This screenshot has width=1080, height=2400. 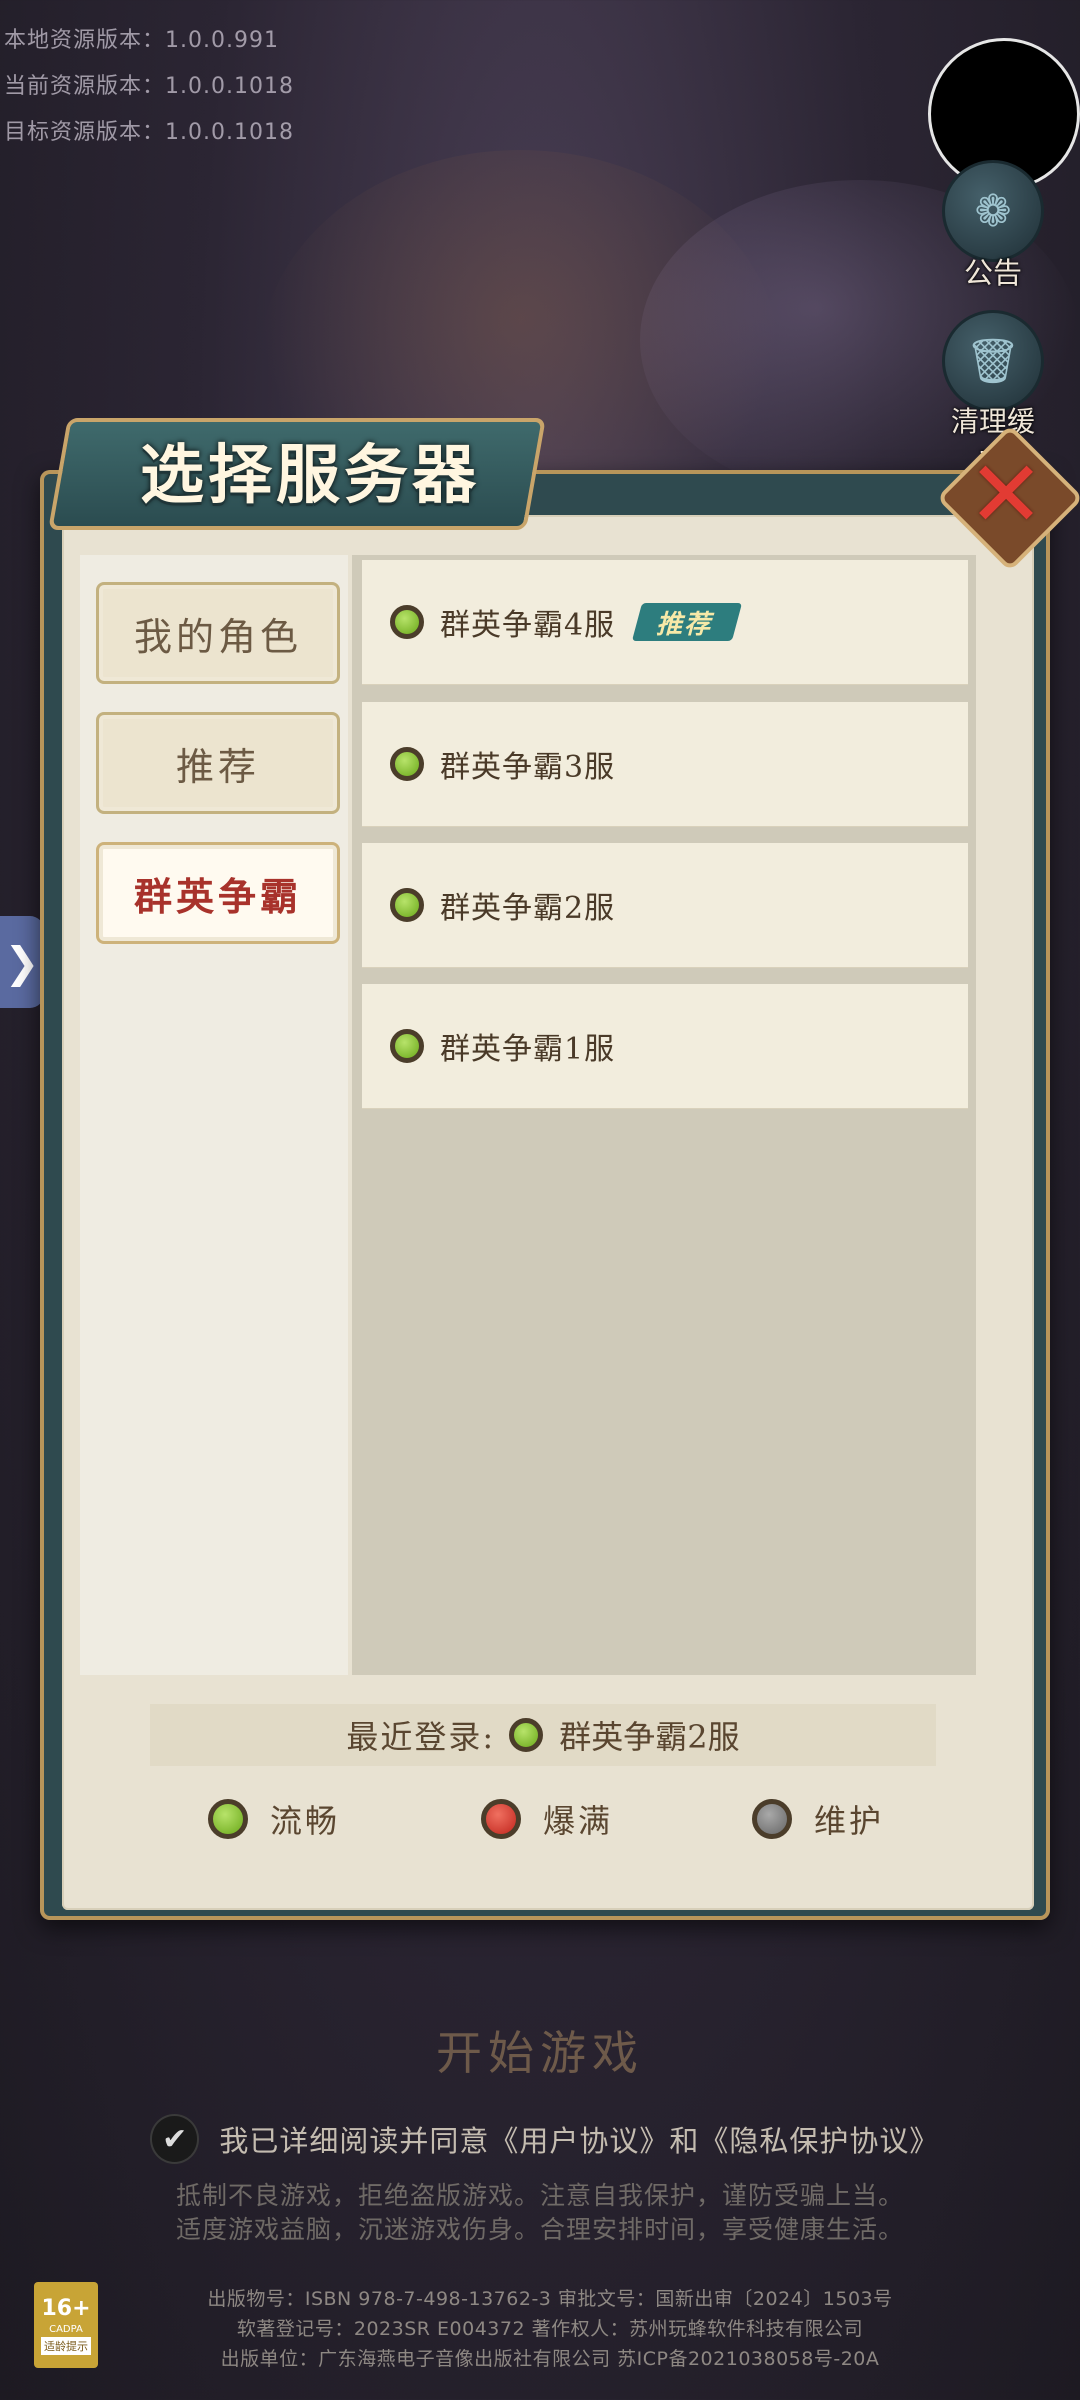 I want to click on announcement-label: 公告, so click(x=992, y=273).